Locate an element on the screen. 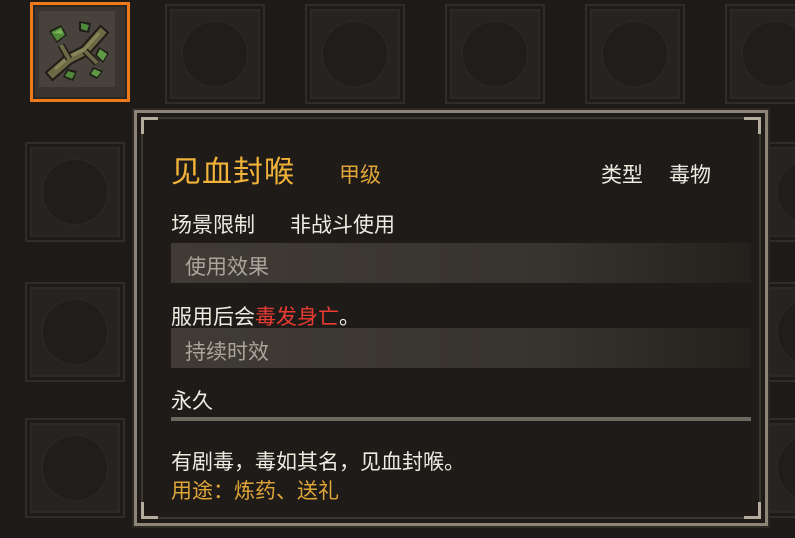  inventory-slot-selected is located at coordinates (80, 52).